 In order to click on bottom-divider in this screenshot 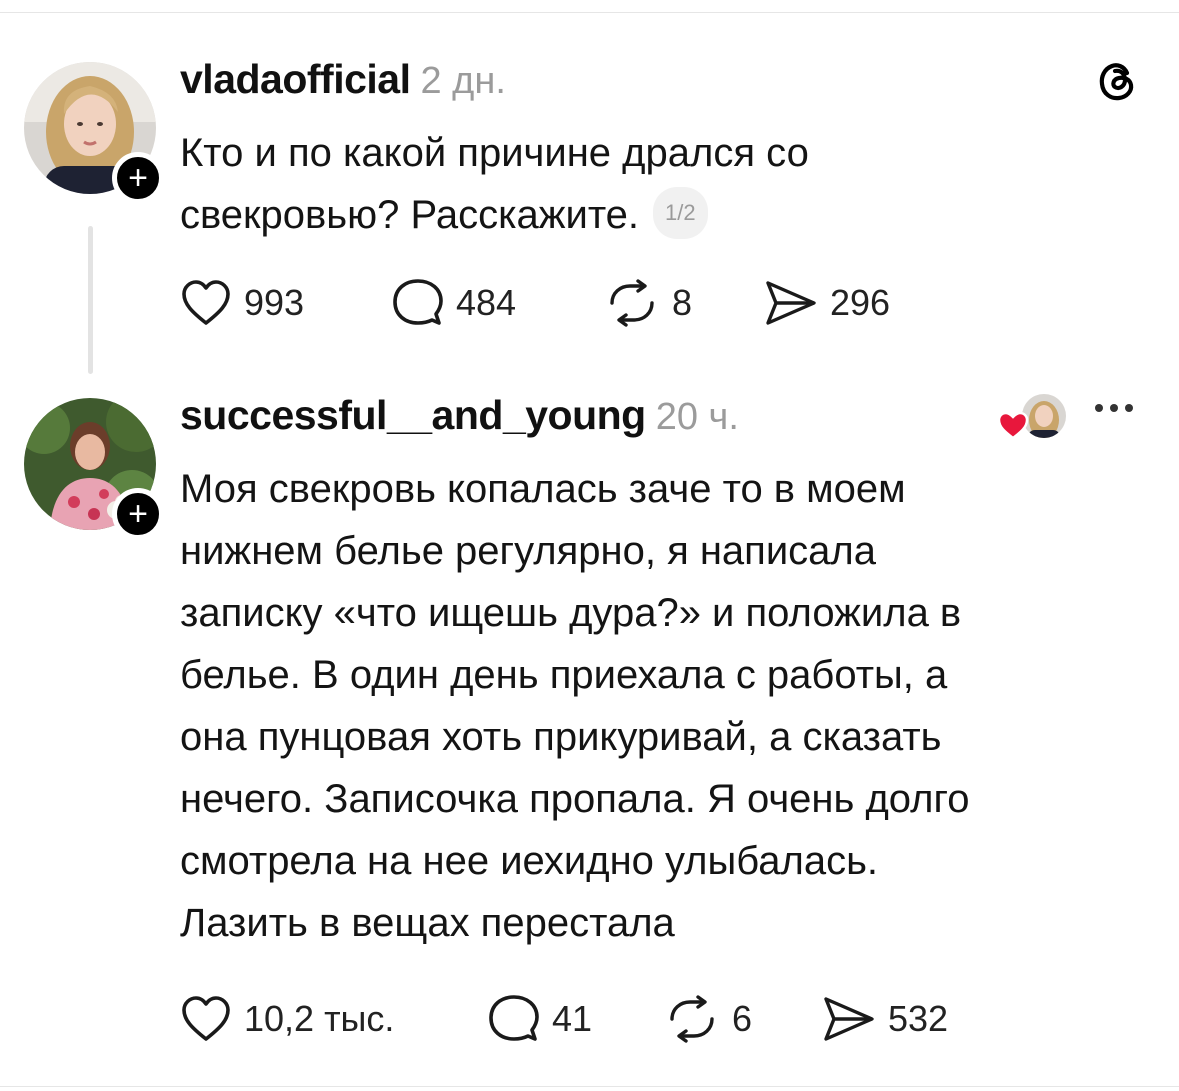, I will do `click(589, 1086)`.